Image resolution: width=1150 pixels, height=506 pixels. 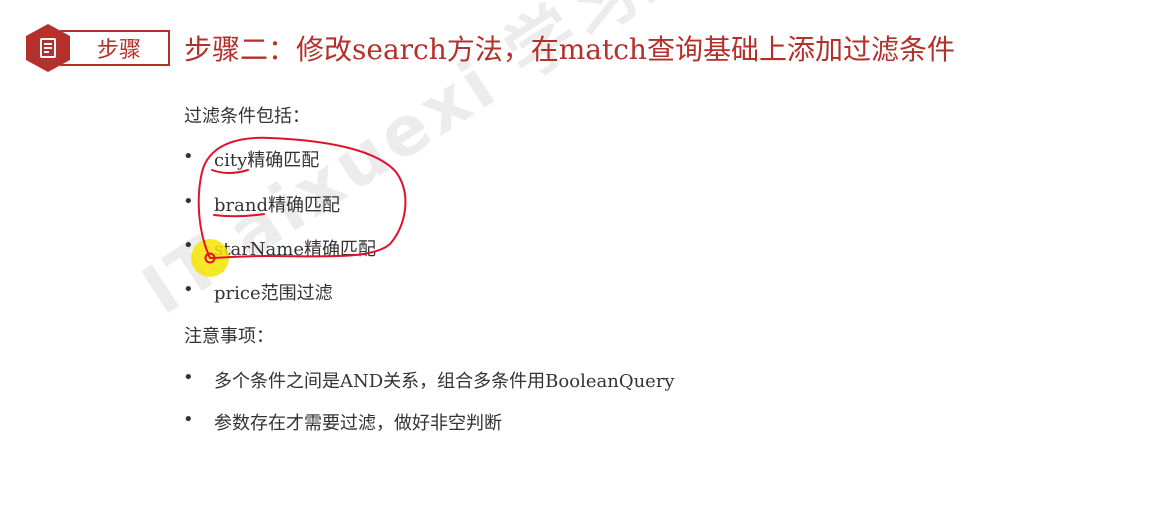 I want to click on list-item-text: brand精确匹配, so click(x=277, y=205).